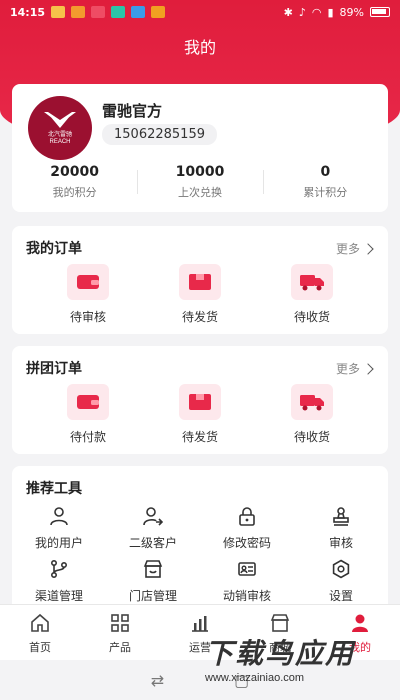 Image resolution: width=400 pixels, height=700 pixels. Describe the element at coordinates (158, 12) in the screenshot. I see `warning-notification-icon` at that location.